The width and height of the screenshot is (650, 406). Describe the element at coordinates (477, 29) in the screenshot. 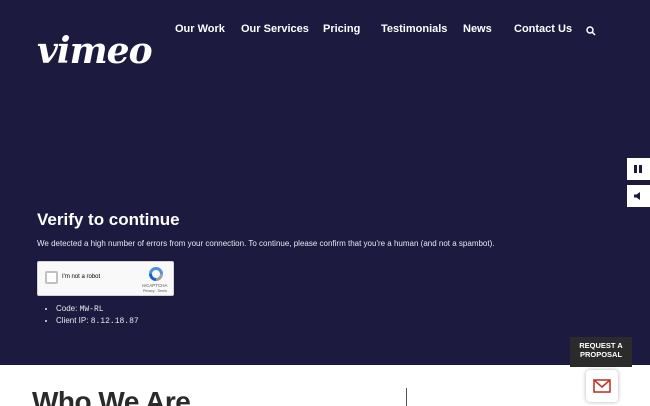

I see `nav-news: News` at that location.